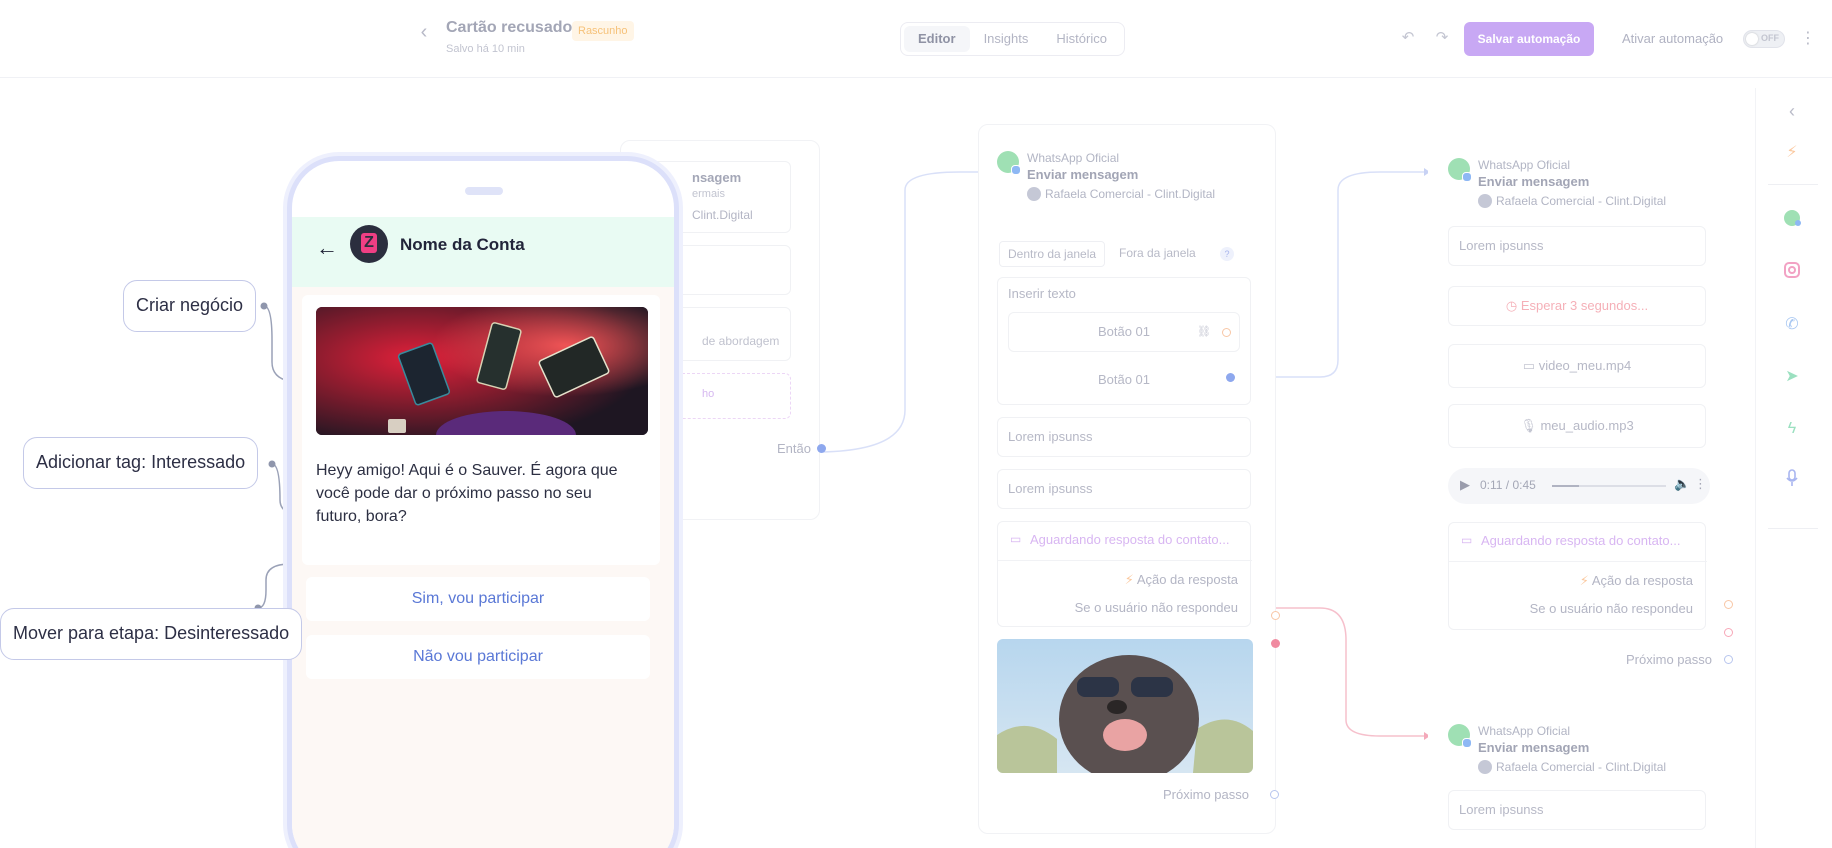  What do you see at coordinates (1792, 377) in the screenshot?
I see `send-icon: ➤` at bounding box center [1792, 377].